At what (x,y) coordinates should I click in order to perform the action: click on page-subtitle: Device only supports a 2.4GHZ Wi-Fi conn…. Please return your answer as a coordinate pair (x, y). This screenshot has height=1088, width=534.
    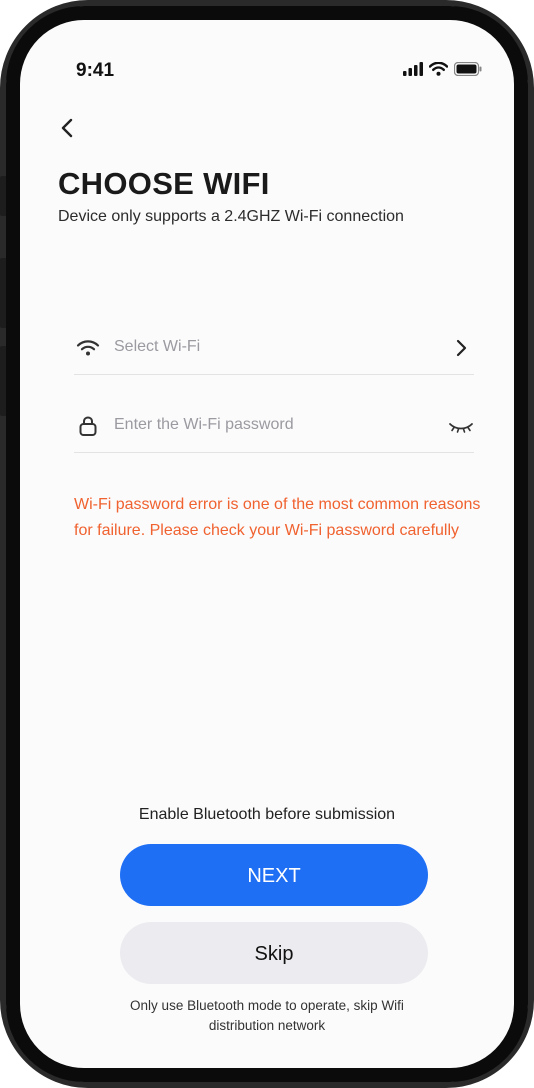
    Looking at the image, I should click on (231, 216).